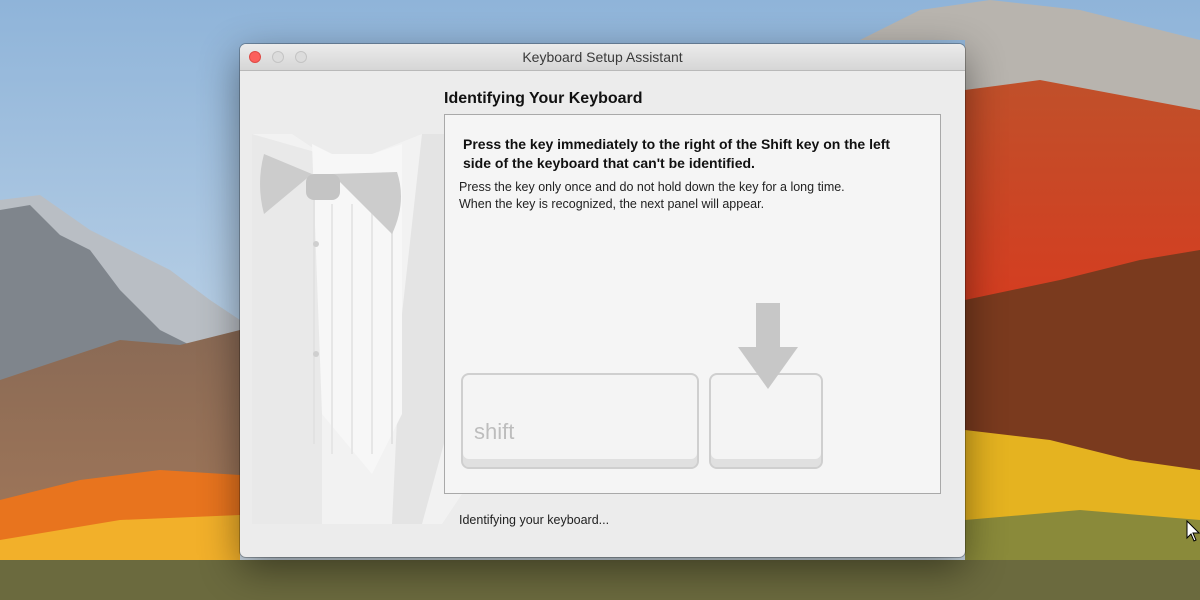 The image size is (1200, 600). I want to click on title-bar: Keyboard Setup Assistant, so click(602, 57).